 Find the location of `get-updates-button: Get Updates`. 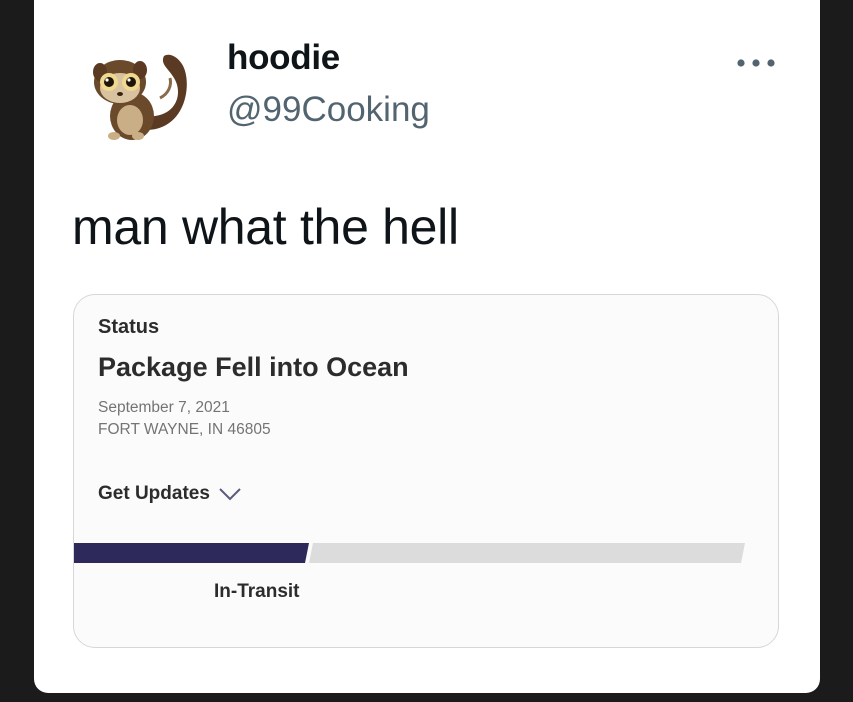

get-updates-button: Get Updates is located at coordinates (170, 494).